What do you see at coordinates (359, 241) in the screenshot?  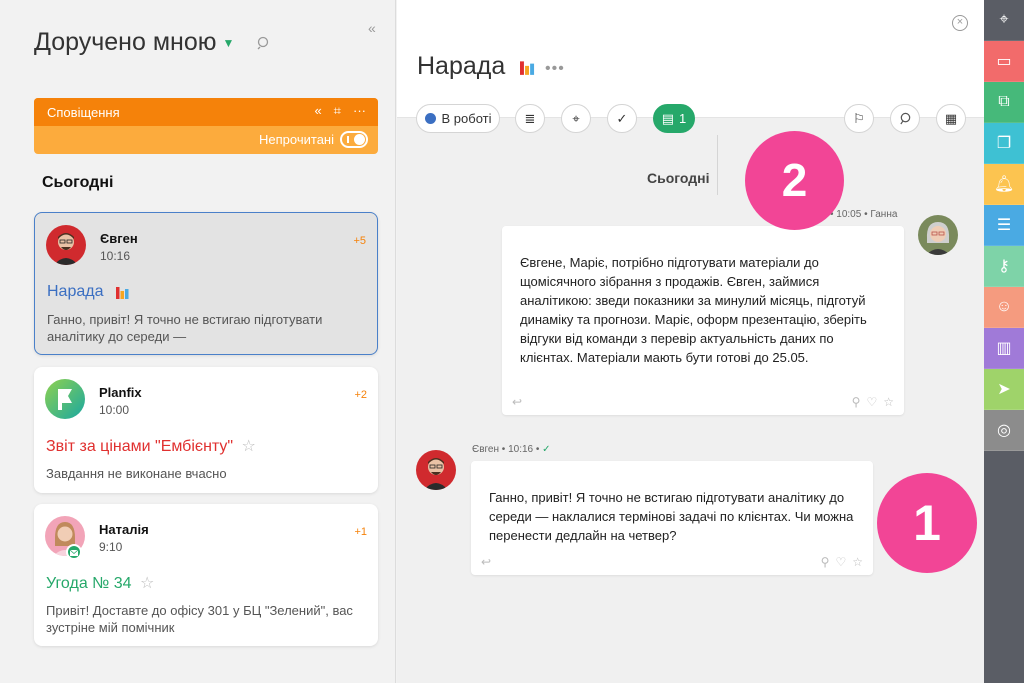 I see `unread-count: +5` at bounding box center [359, 241].